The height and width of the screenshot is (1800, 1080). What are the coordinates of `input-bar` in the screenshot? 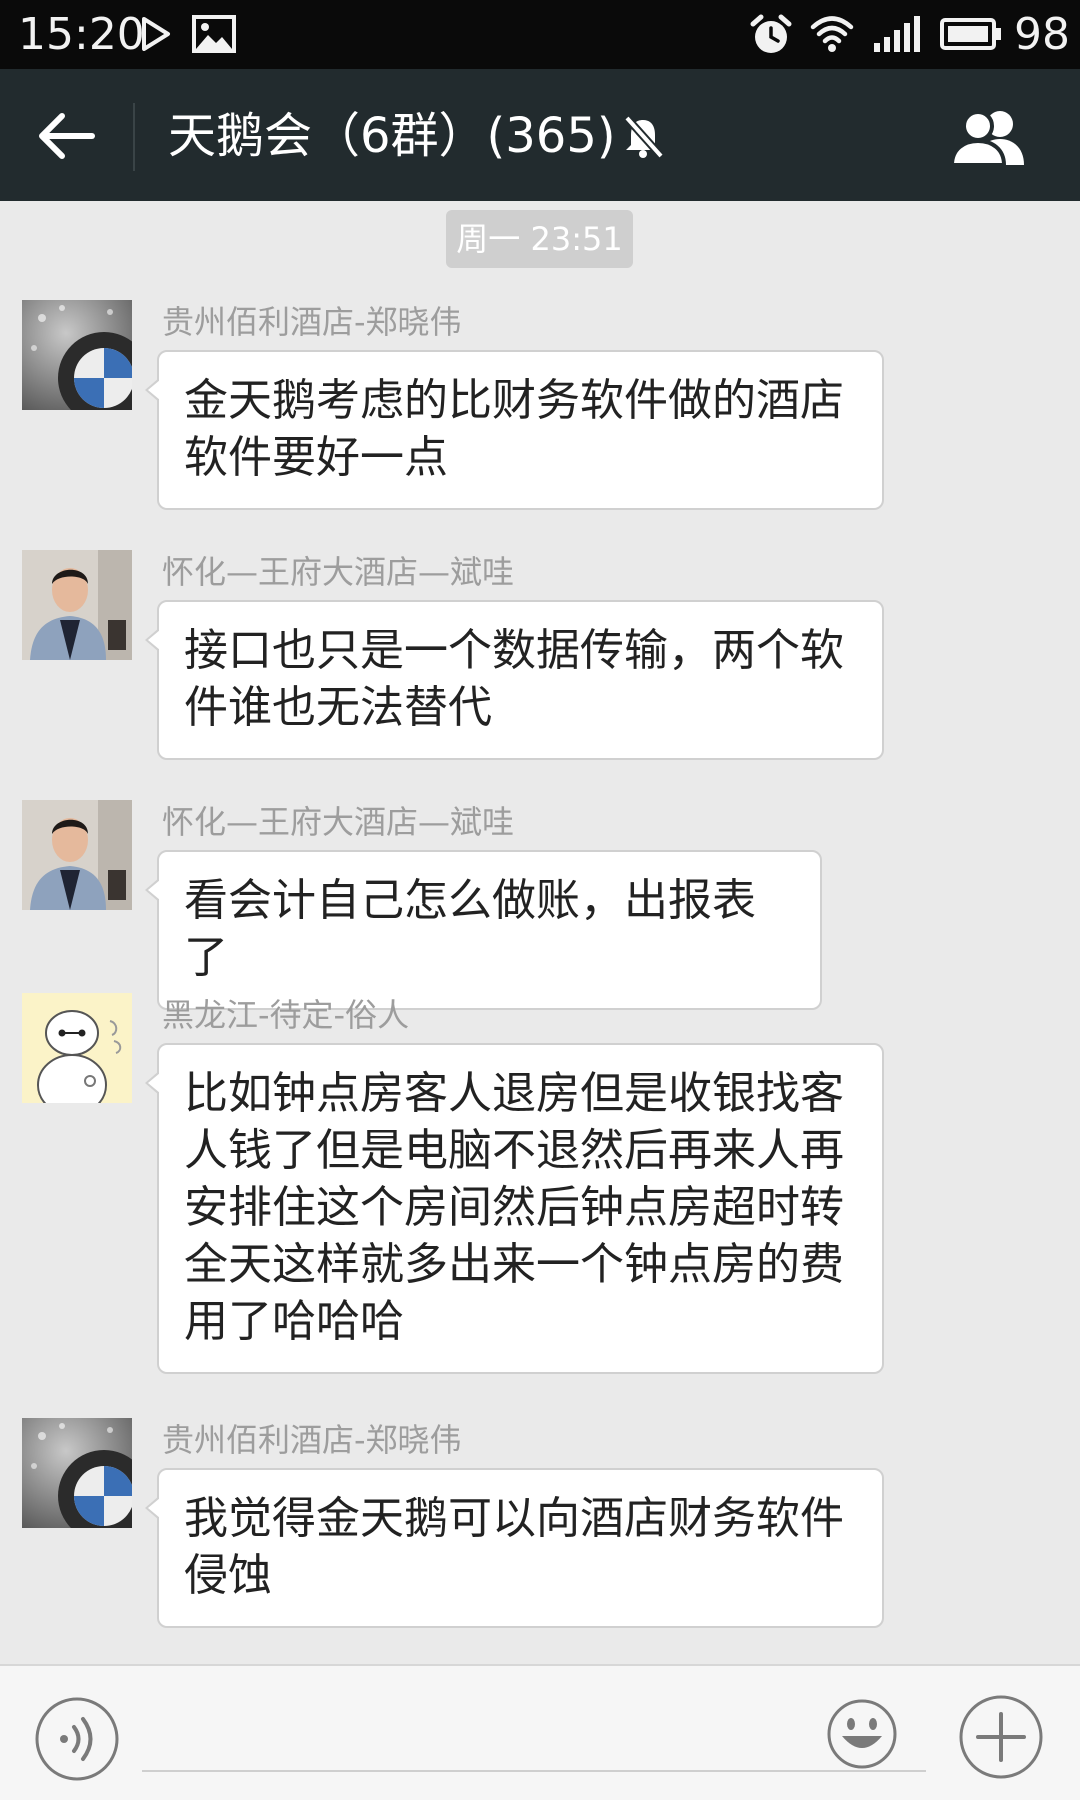 It's located at (540, 1732).